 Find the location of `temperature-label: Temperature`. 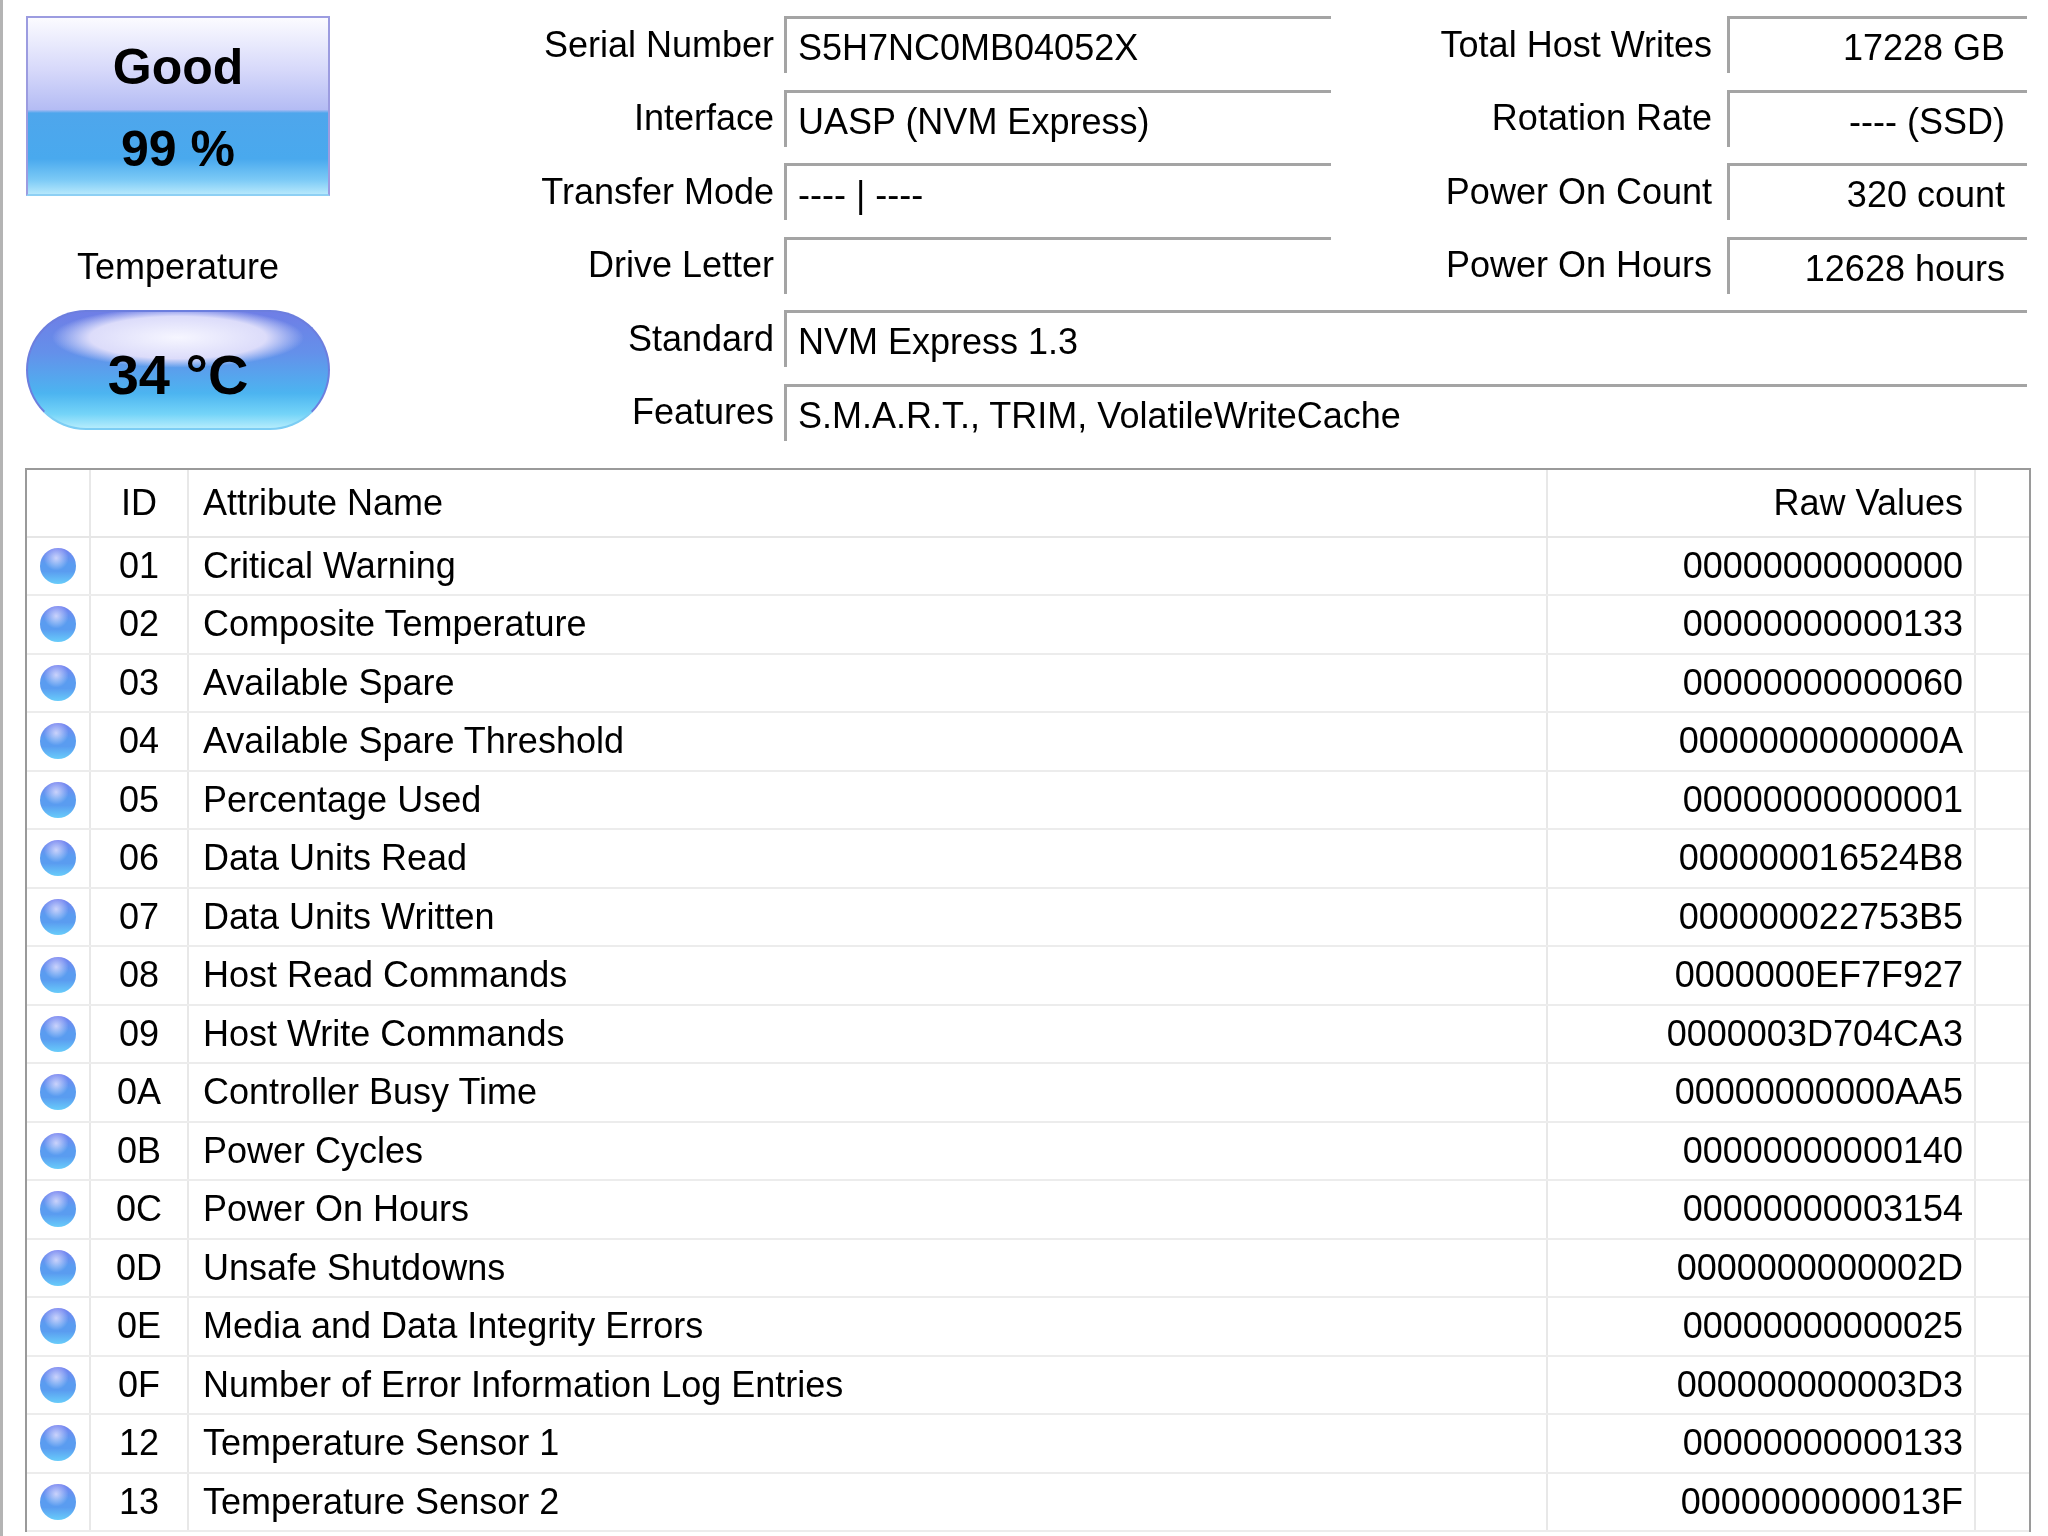

temperature-label: Temperature is located at coordinates (178, 266).